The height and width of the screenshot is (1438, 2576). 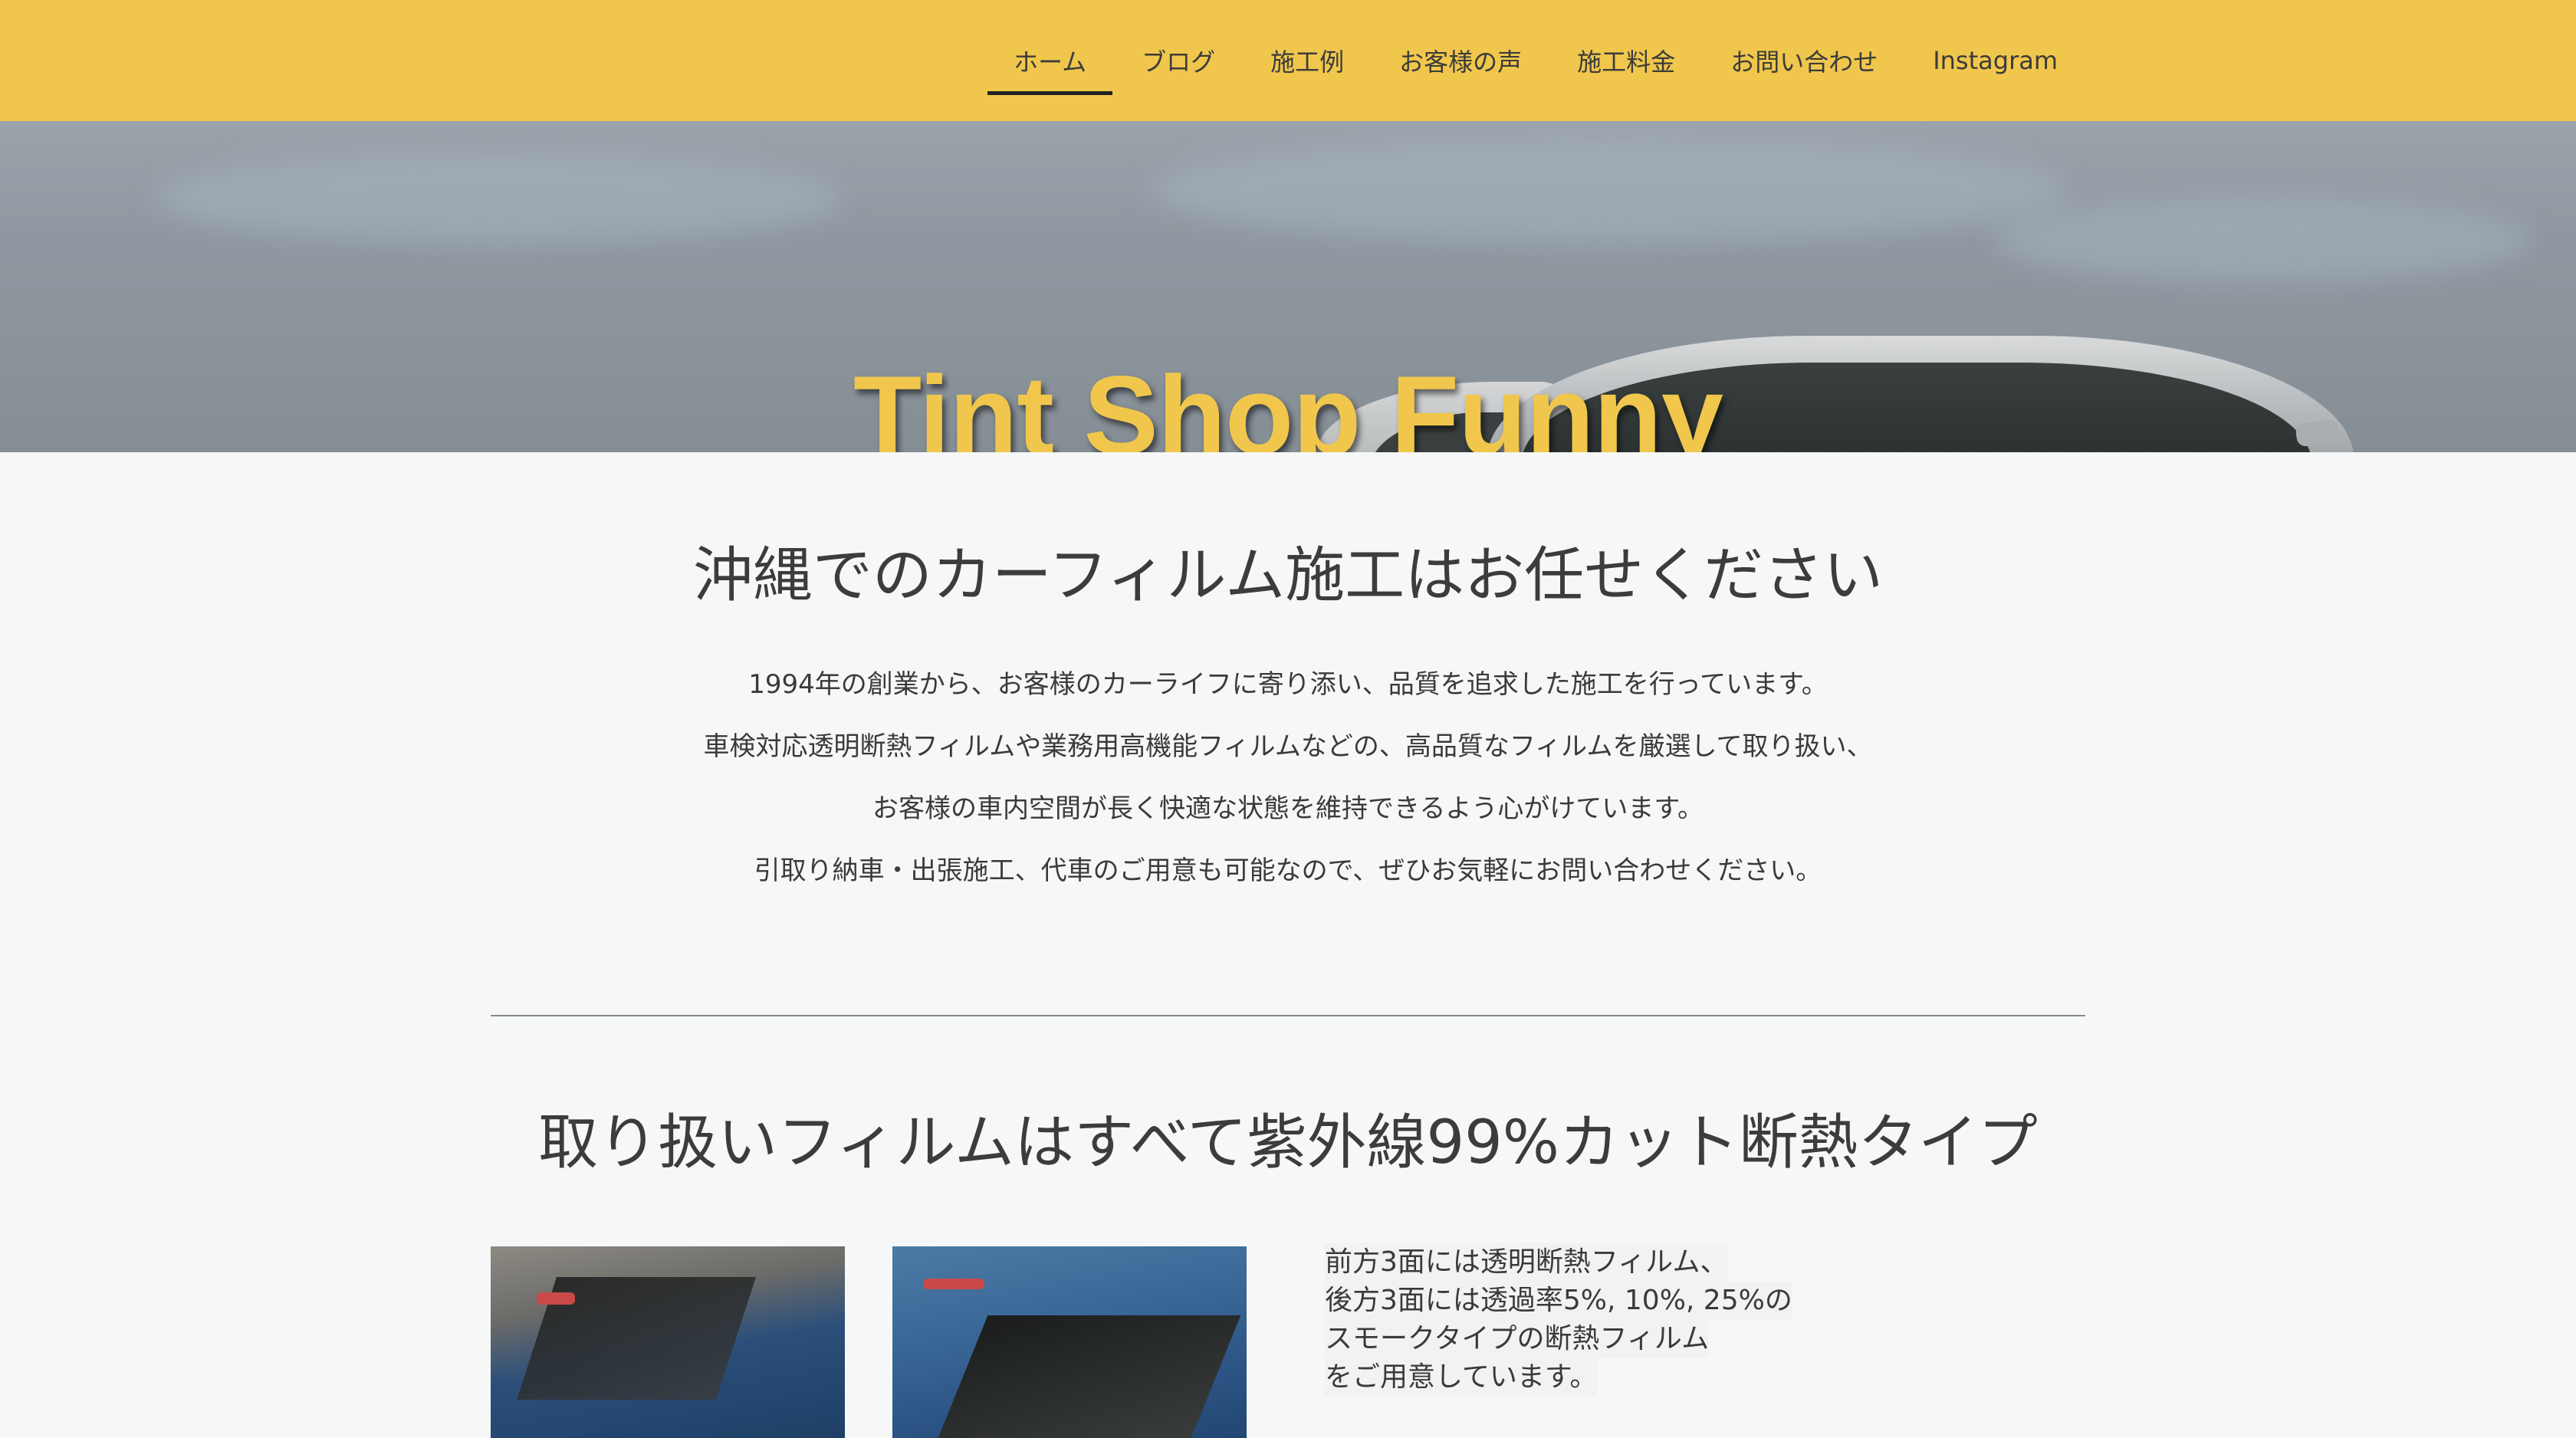 I want to click on nav-item-instagram: Instagram, so click(x=1995, y=60).